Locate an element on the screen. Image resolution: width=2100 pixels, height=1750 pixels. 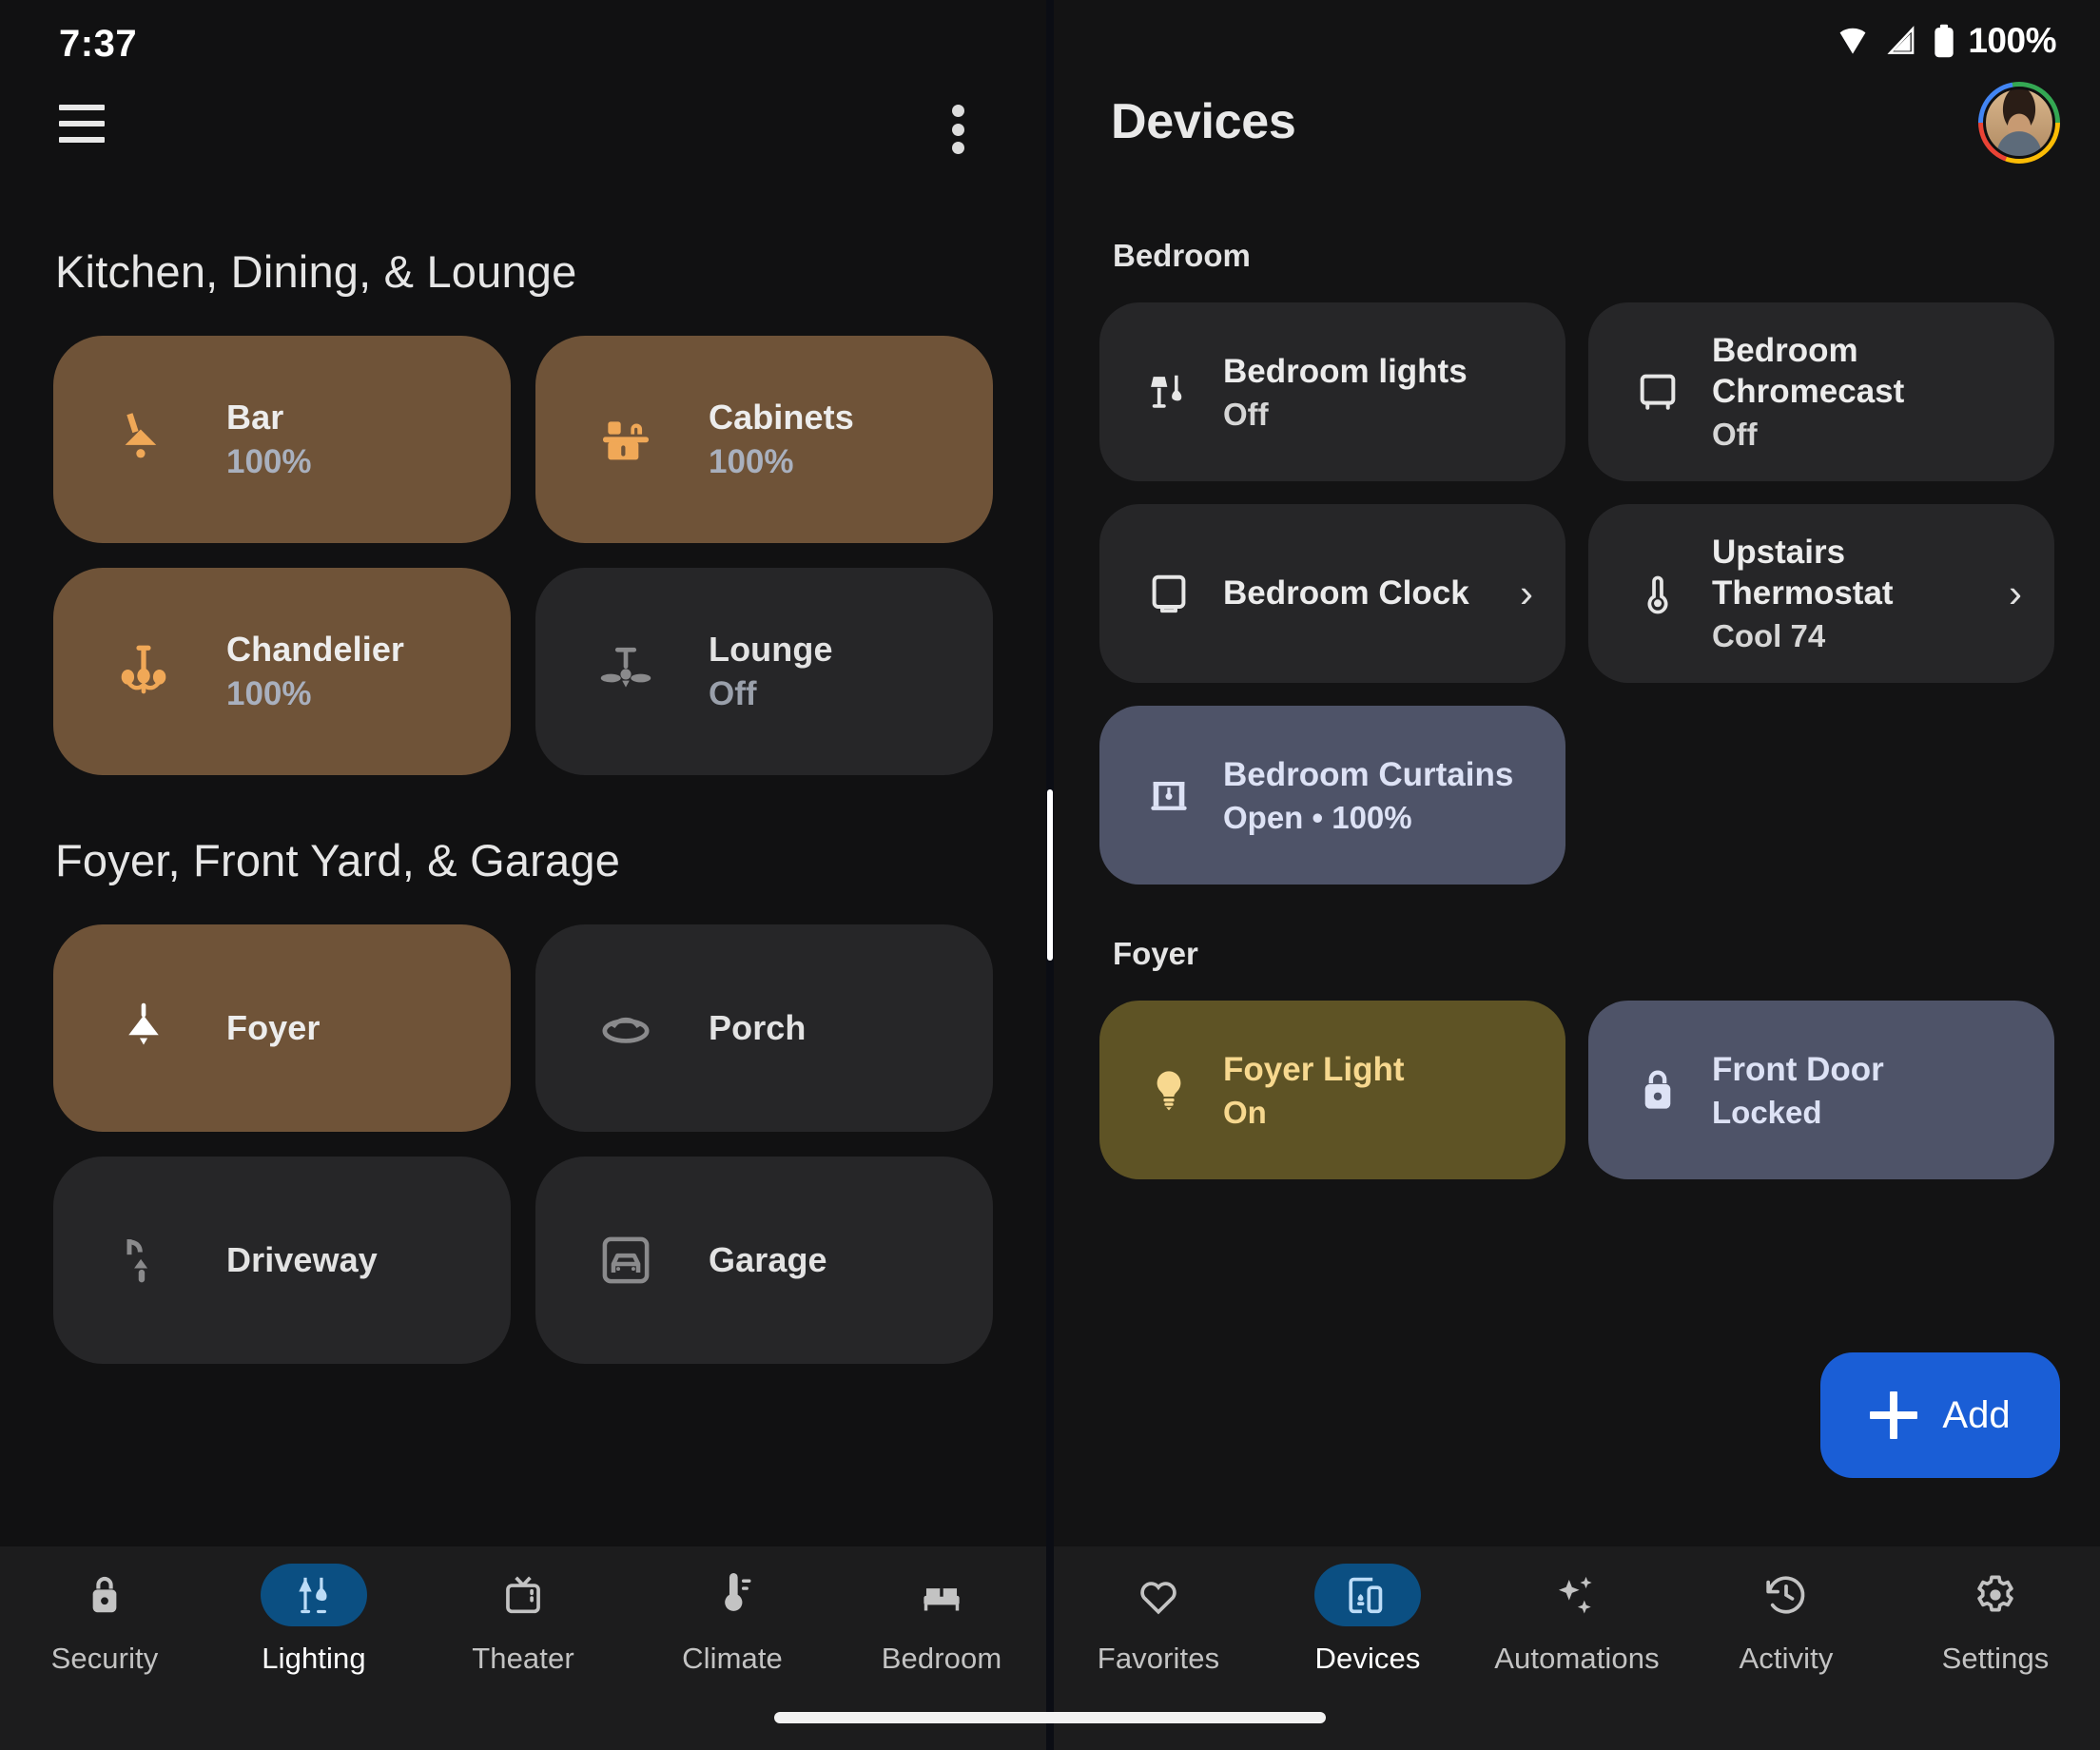
room-label-foyer: Foyer is located at coordinates (1155, 953).